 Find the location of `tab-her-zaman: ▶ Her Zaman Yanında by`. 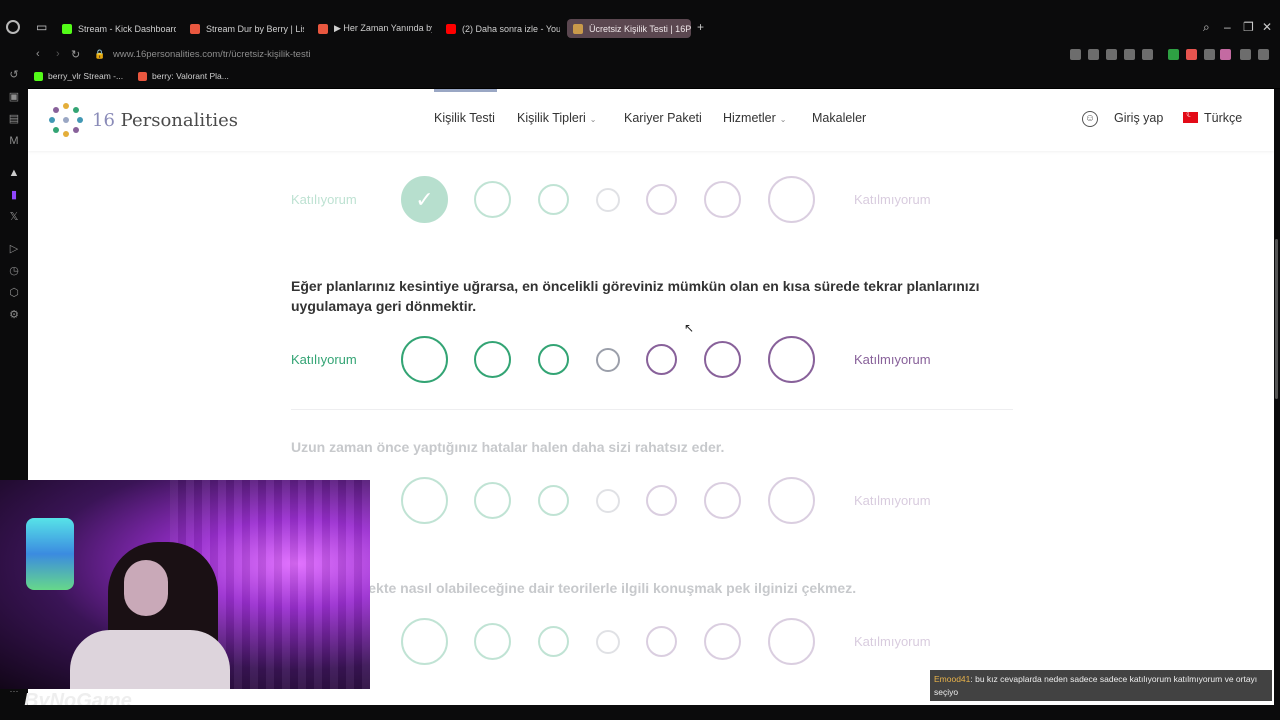

tab-her-zaman: ▶ Her Zaman Yanında by is located at coordinates (372, 28).